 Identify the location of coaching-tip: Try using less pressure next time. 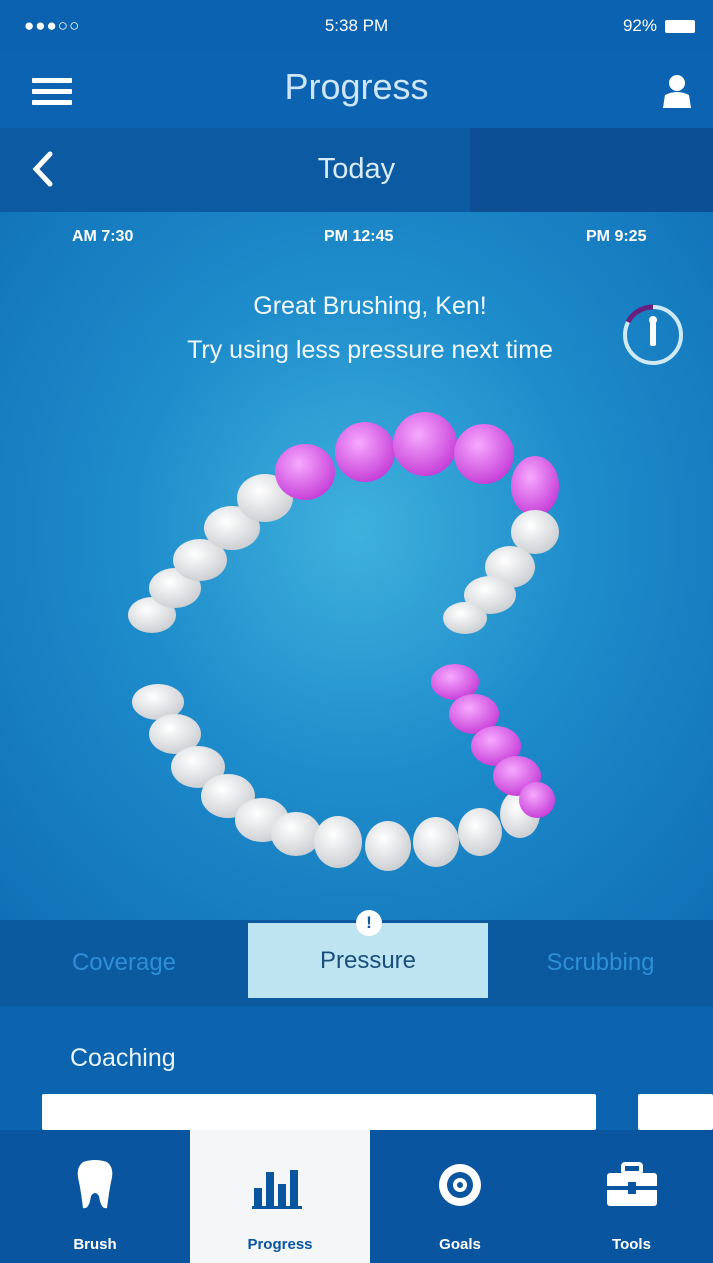
(370, 350).